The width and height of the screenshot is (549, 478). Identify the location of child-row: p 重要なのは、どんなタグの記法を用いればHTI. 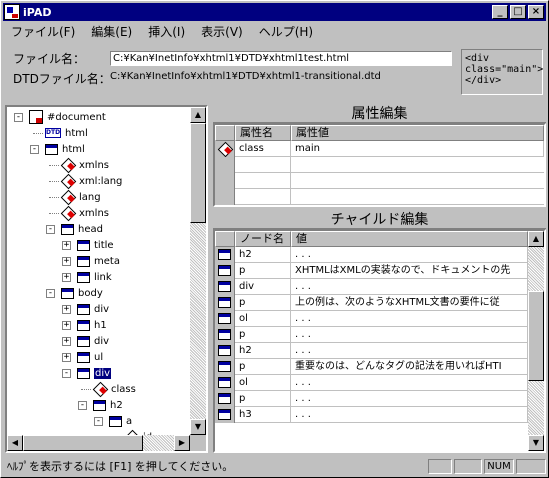
(371, 367).